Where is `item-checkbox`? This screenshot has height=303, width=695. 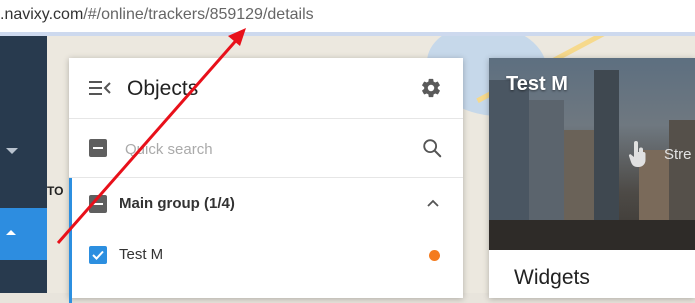 item-checkbox is located at coordinates (98, 255).